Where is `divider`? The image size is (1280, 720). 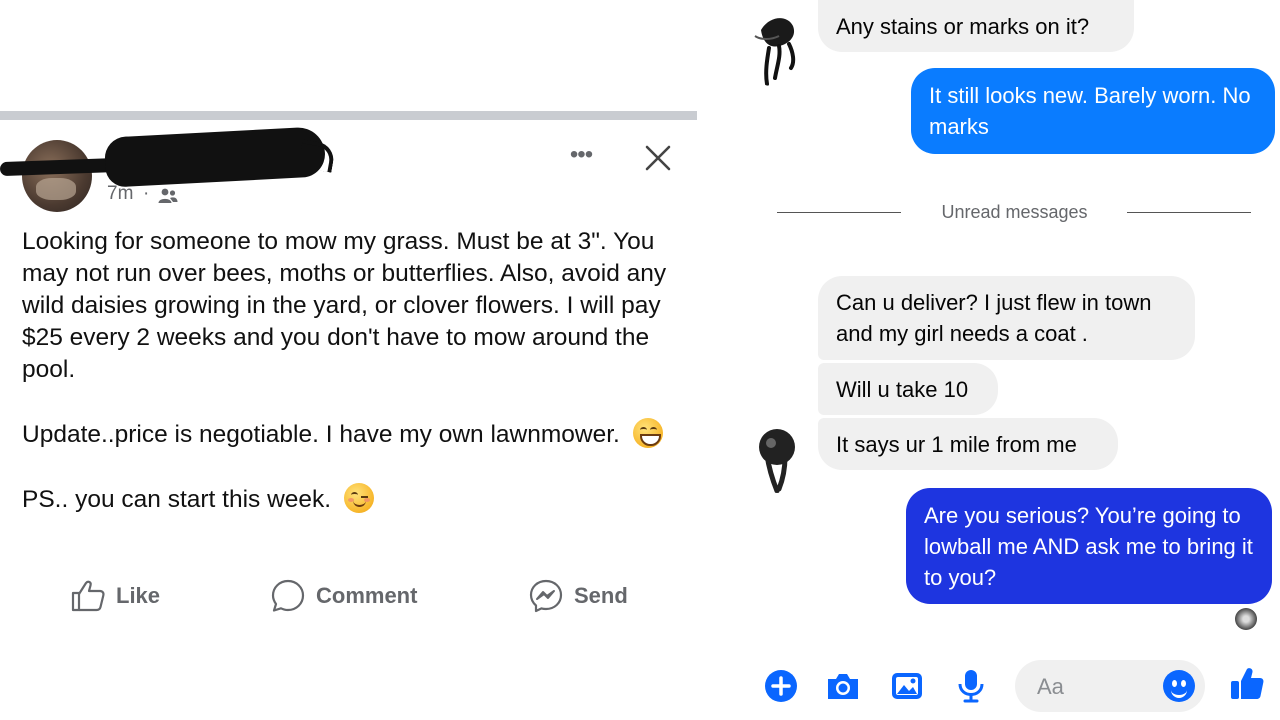 divider is located at coordinates (348, 115).